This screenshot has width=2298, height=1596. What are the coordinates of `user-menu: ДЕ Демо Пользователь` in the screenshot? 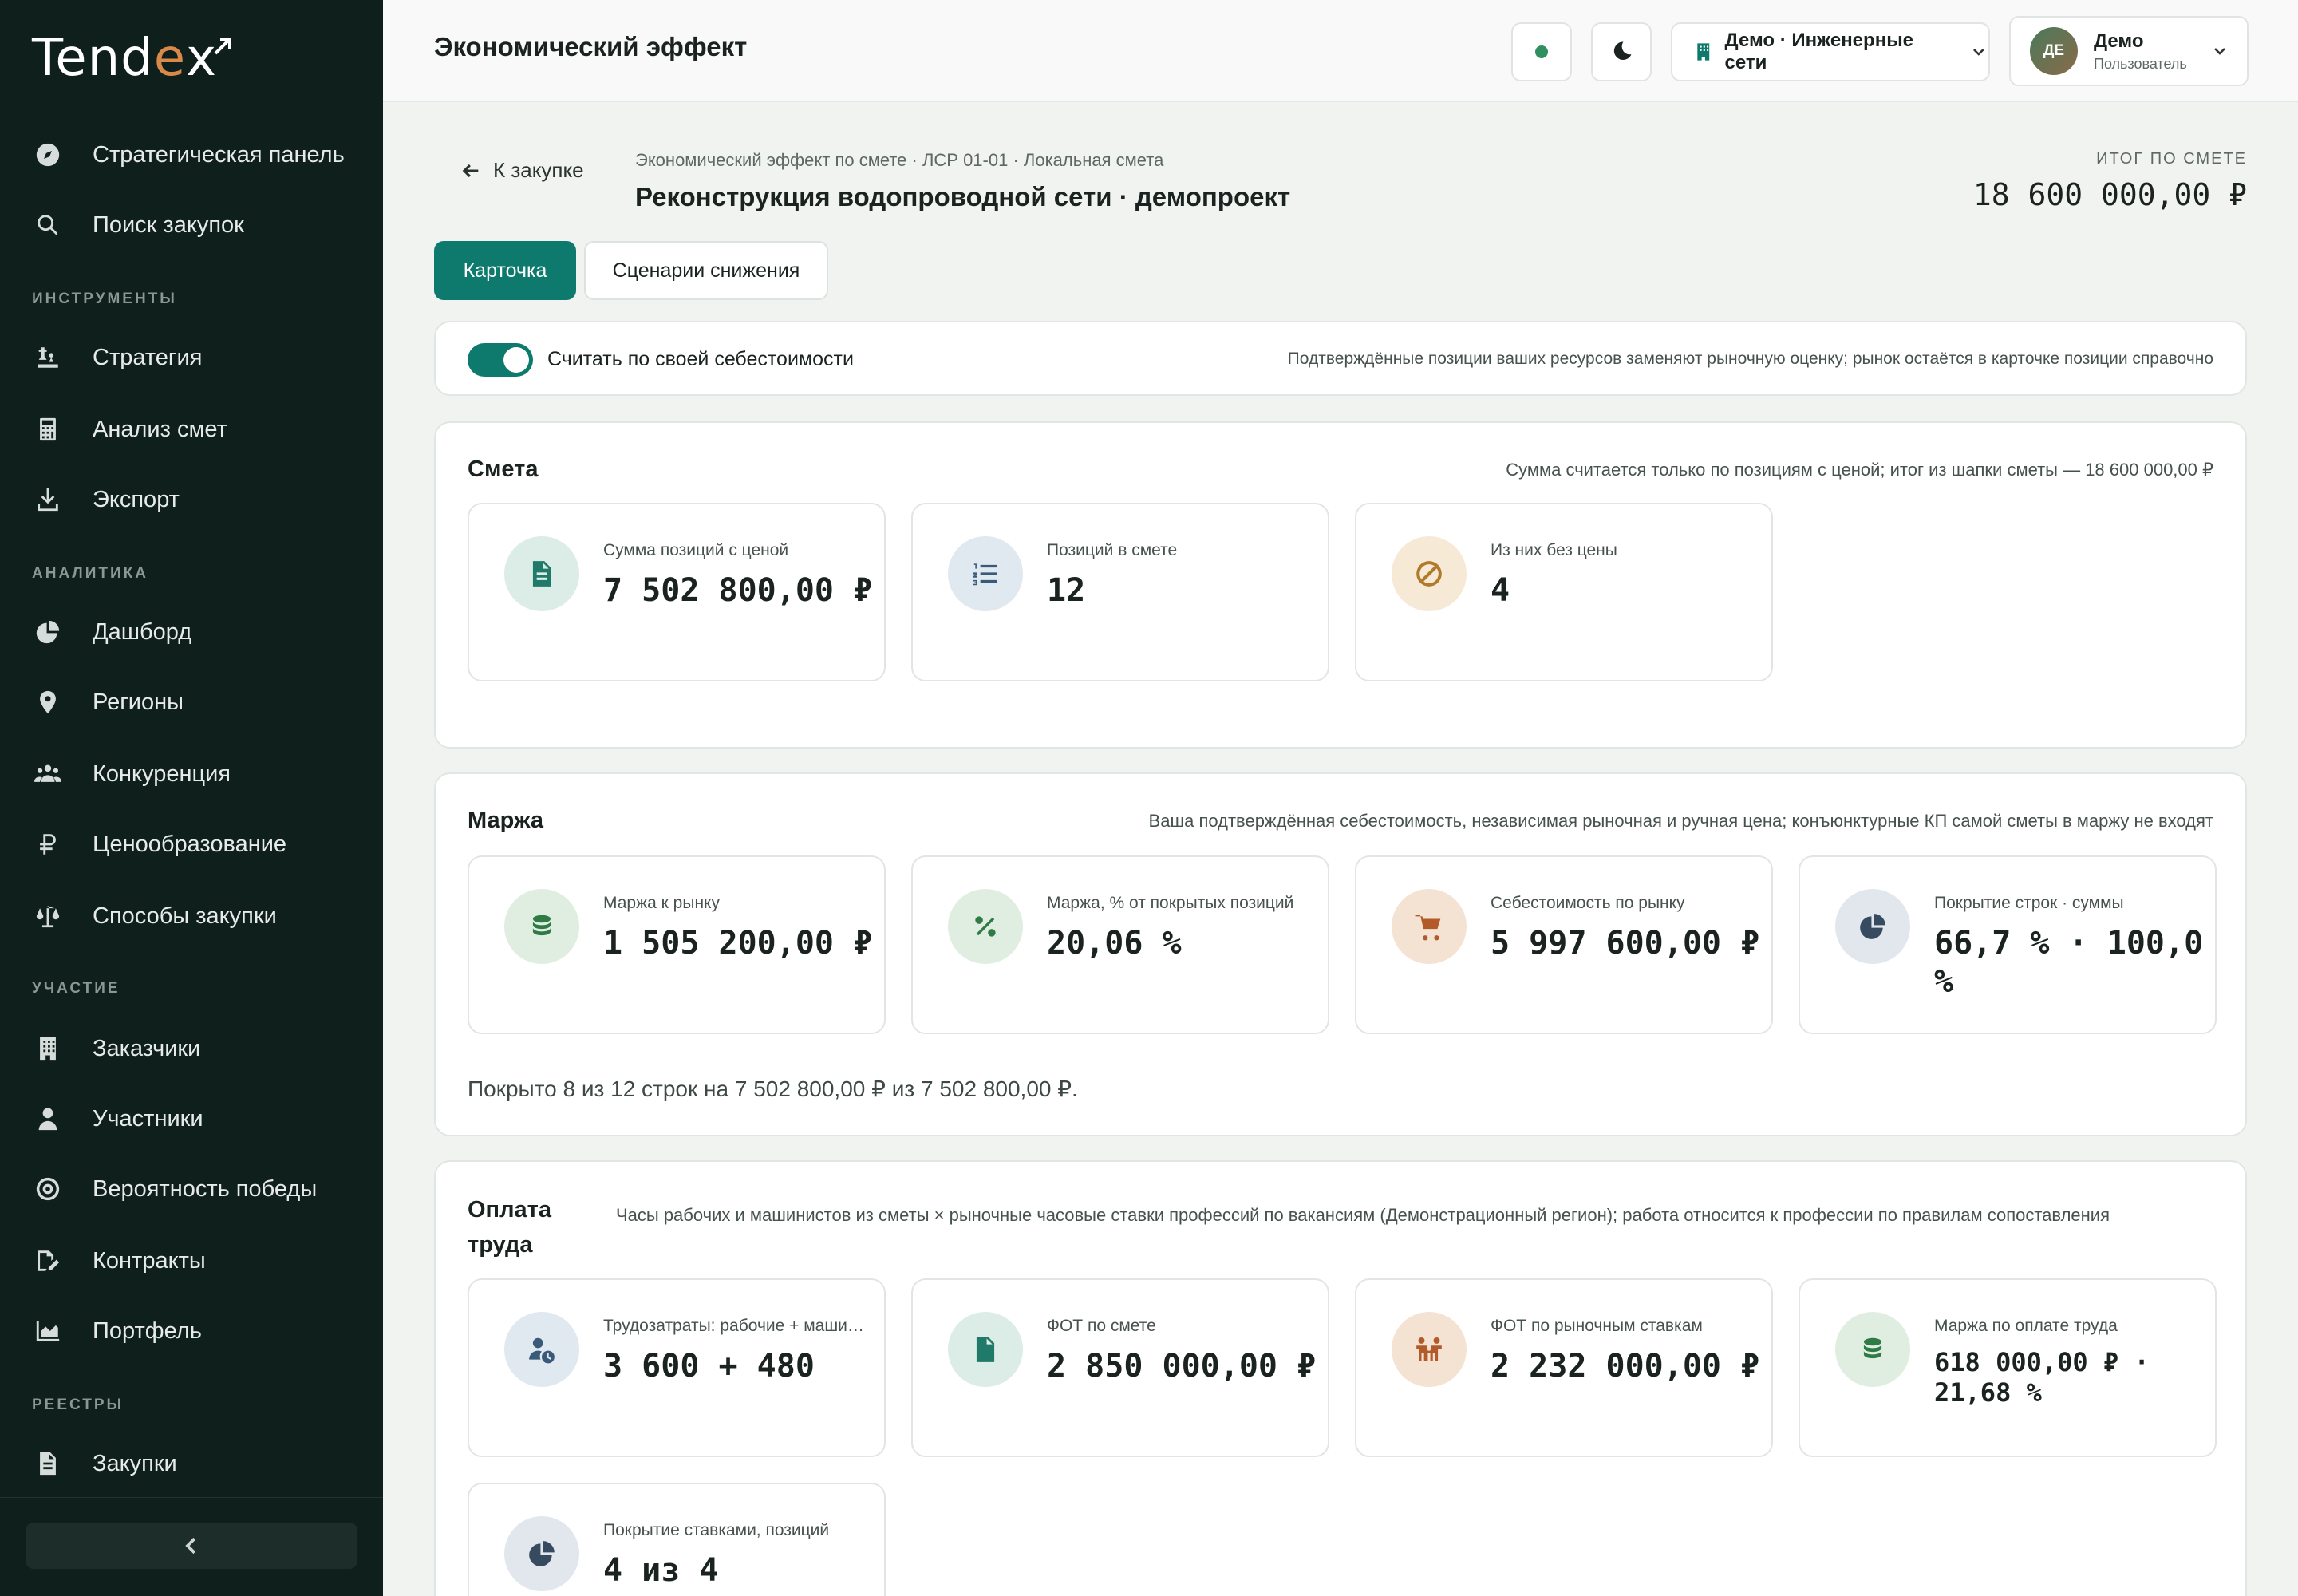 It's located at (2129, 51).